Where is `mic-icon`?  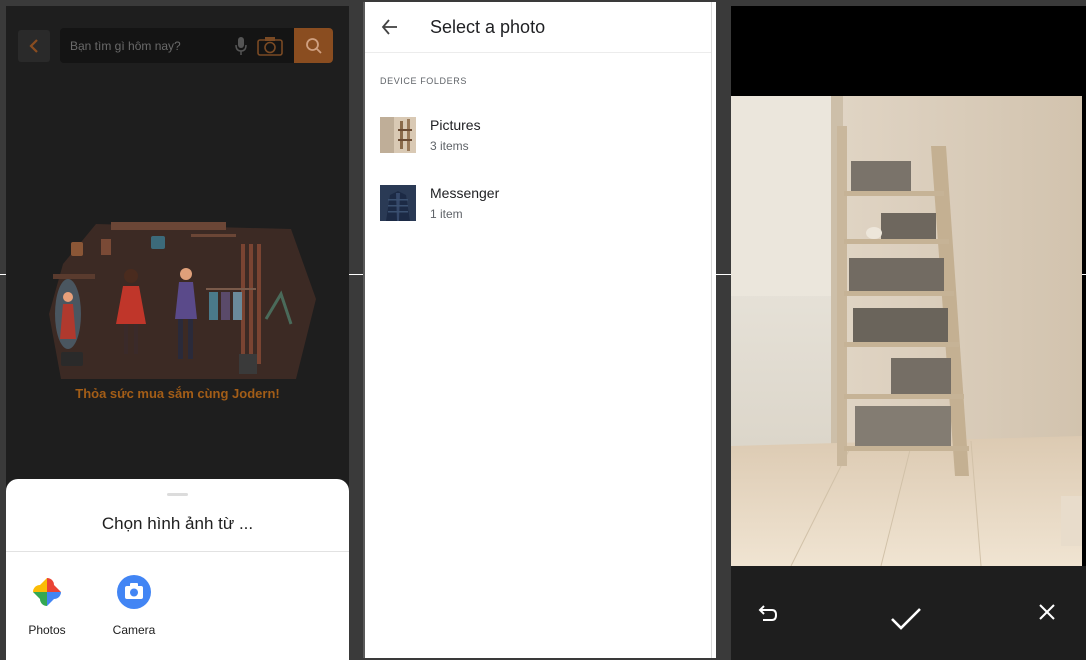
mic-icon is located at coordinates (241, 46).